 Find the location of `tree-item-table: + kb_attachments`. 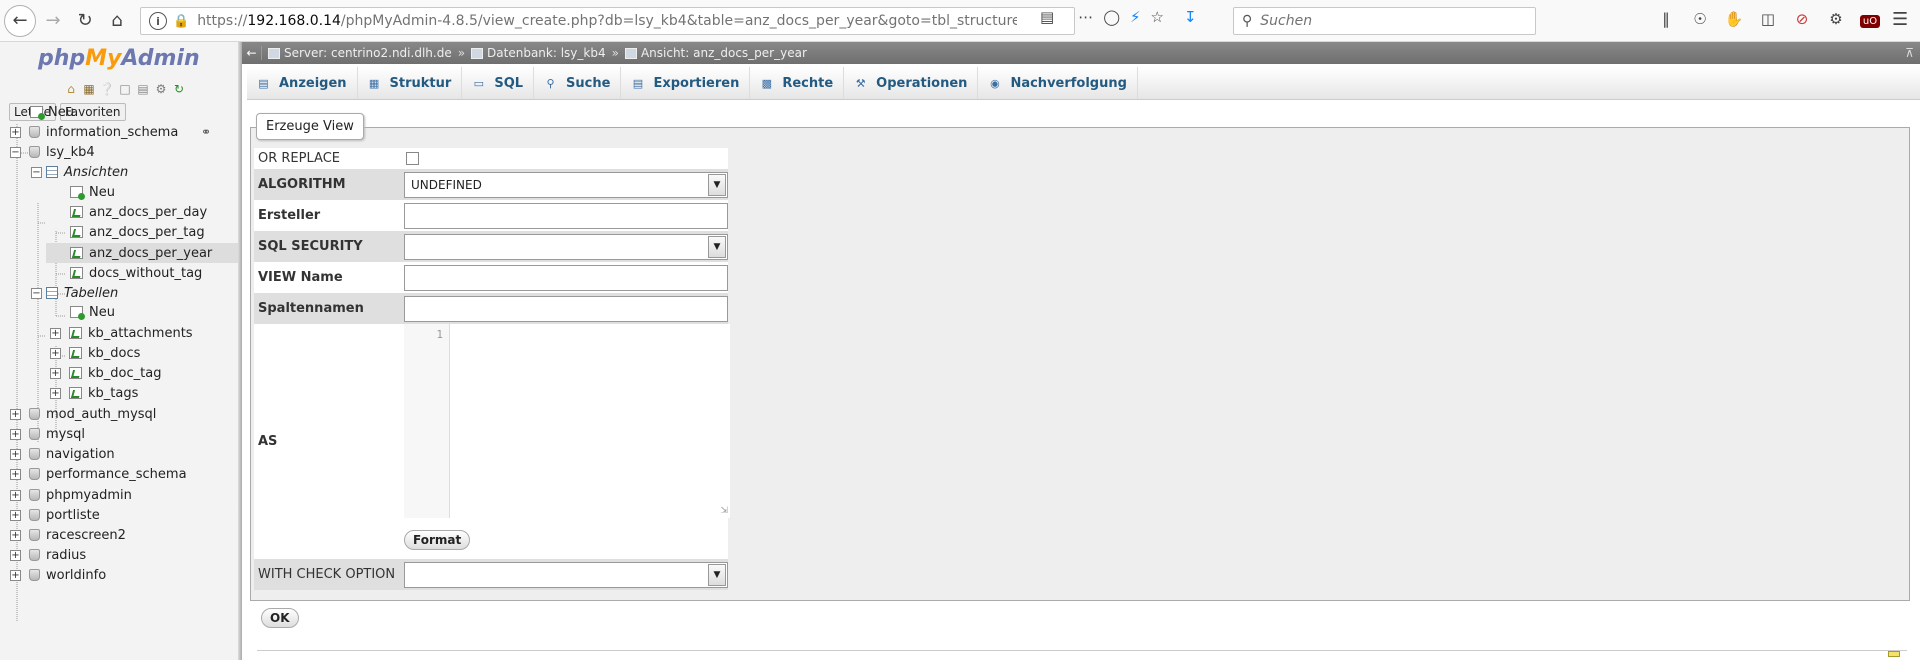

tree-item-table: + kb_attachments is located at coordinates (121, 333).